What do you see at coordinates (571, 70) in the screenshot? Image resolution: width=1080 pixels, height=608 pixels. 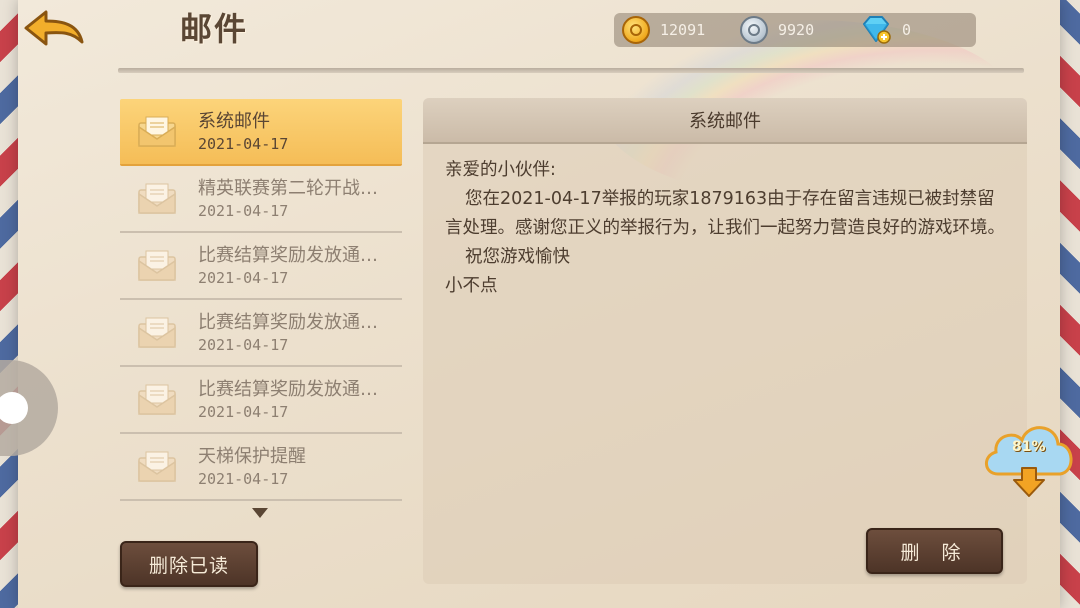 I see `header-divider` at bounding box center [571, 70].